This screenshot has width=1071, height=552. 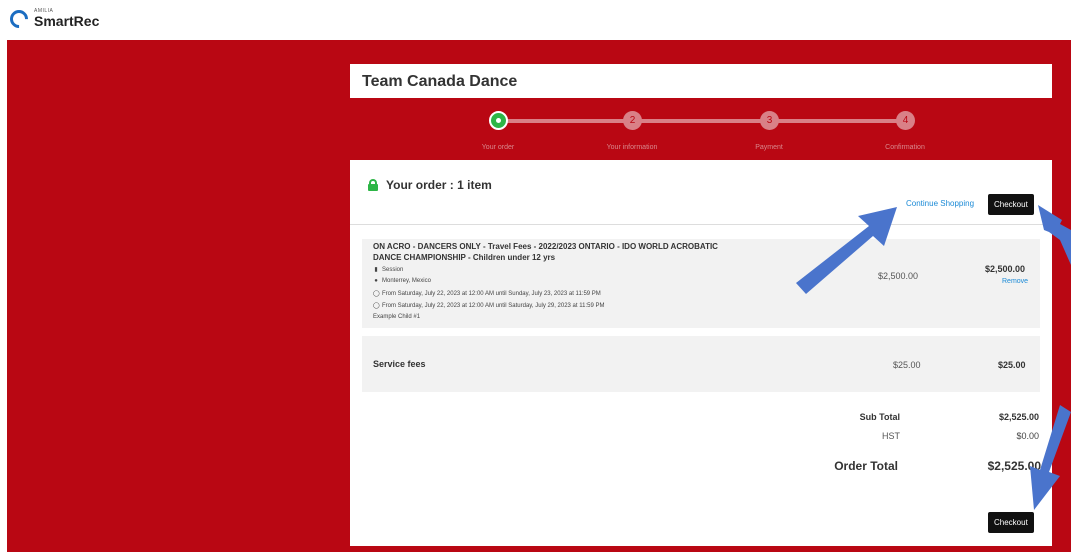 I want to click on item-location: ● Monterrey, Mexico, so click(x=402, y=281).